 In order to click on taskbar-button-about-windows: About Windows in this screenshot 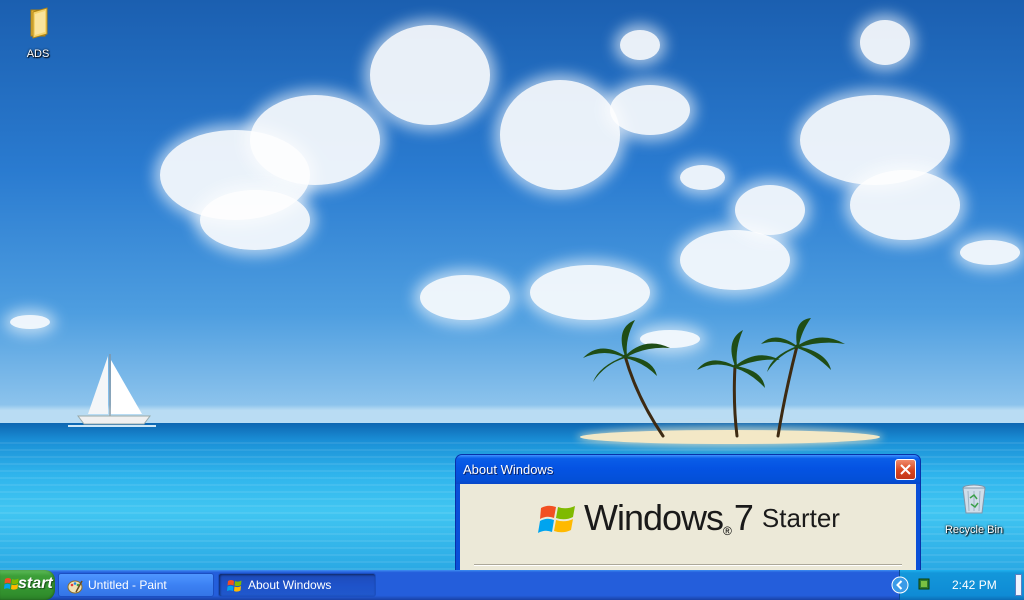, I will do `click(297, 585)`.